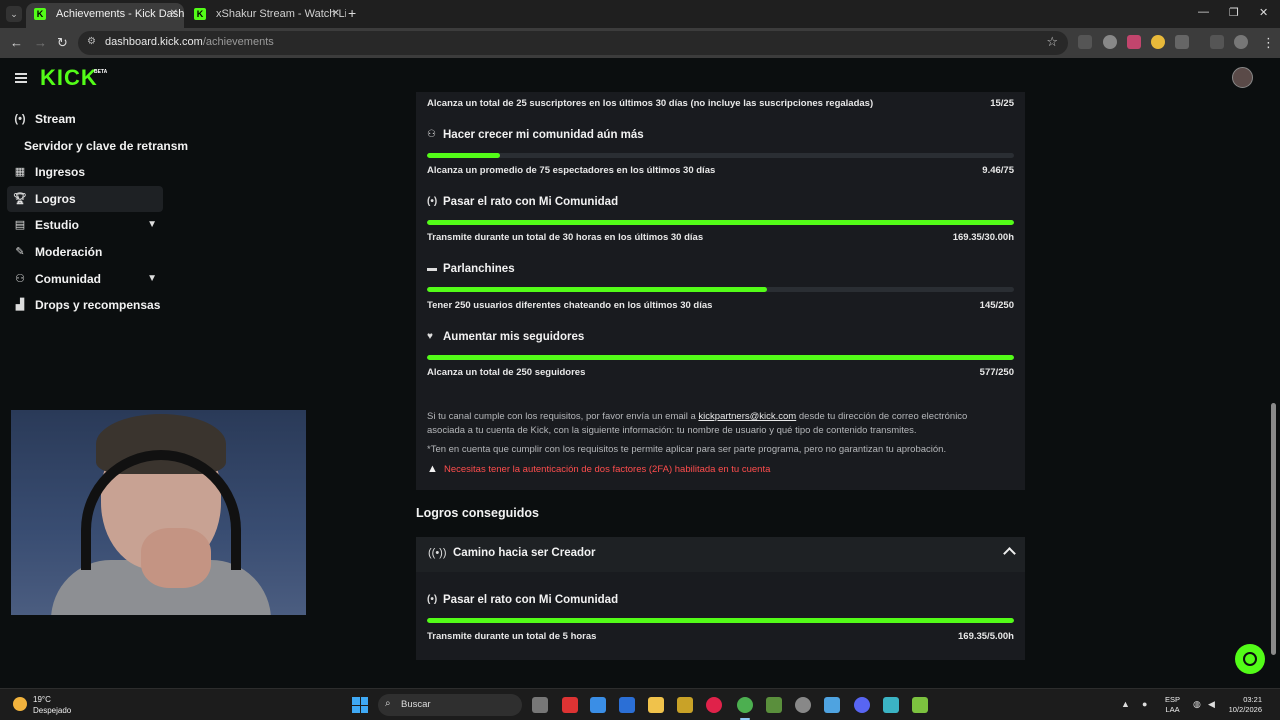 Image resolution: width=1280 pixels, height=720 pixels. I want to click on language-indicator: ESP LAA, so click(1172, 705).